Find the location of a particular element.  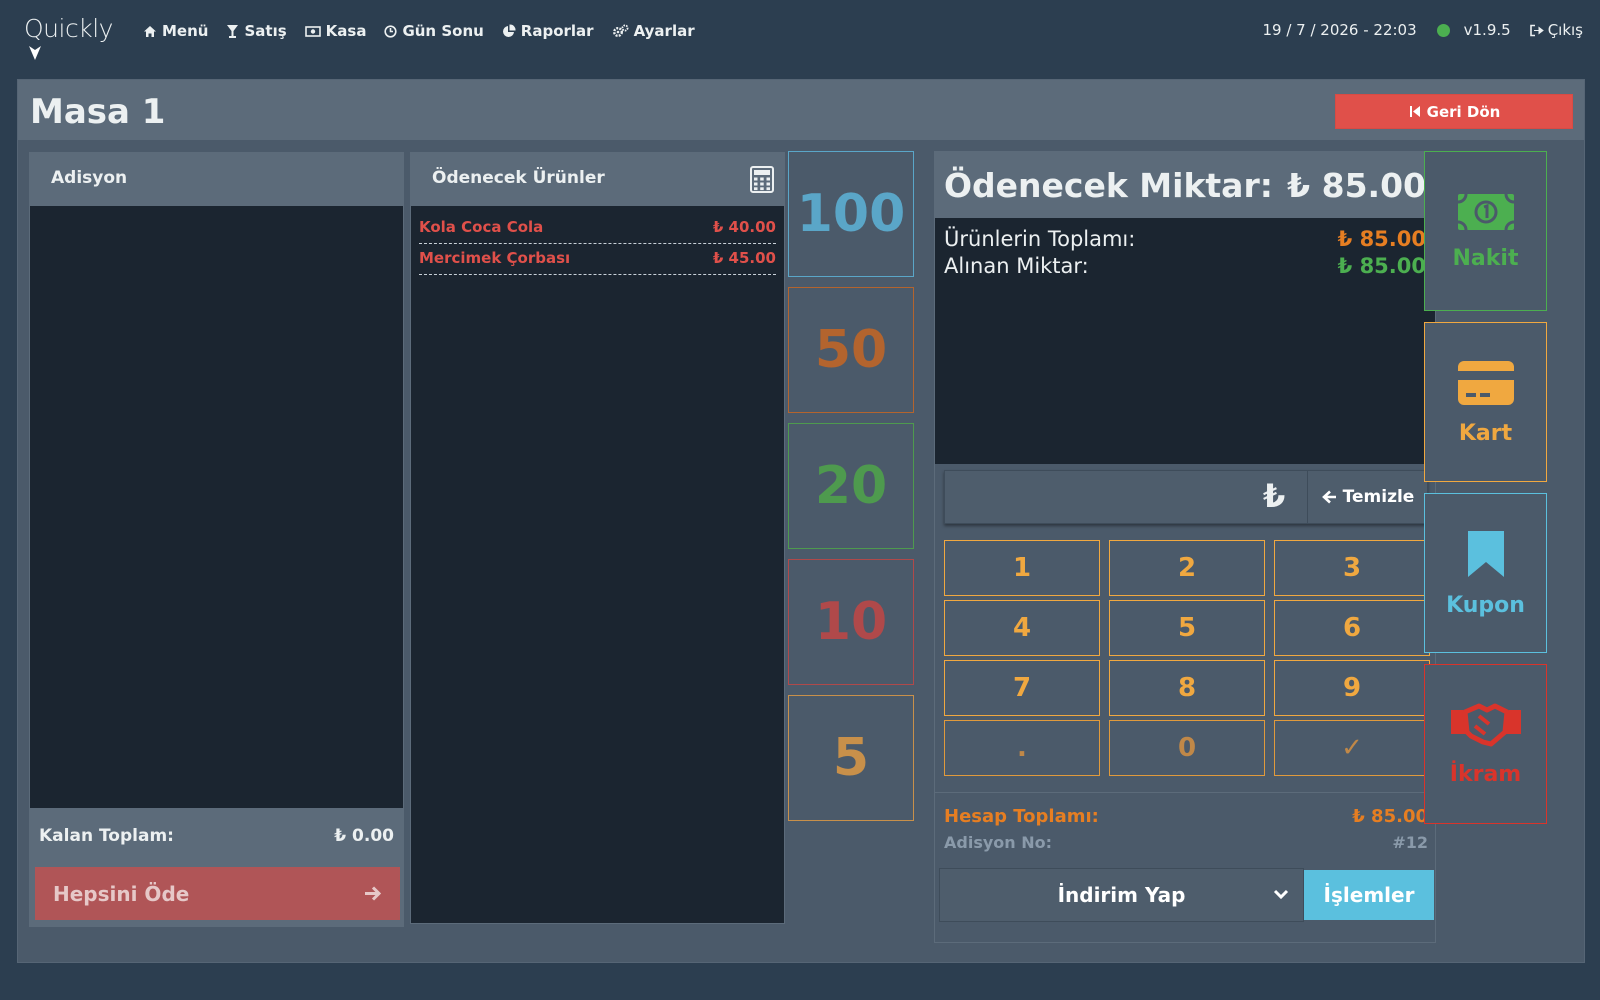

quick-amount-50: 50 is located at coordinates (851, 350).